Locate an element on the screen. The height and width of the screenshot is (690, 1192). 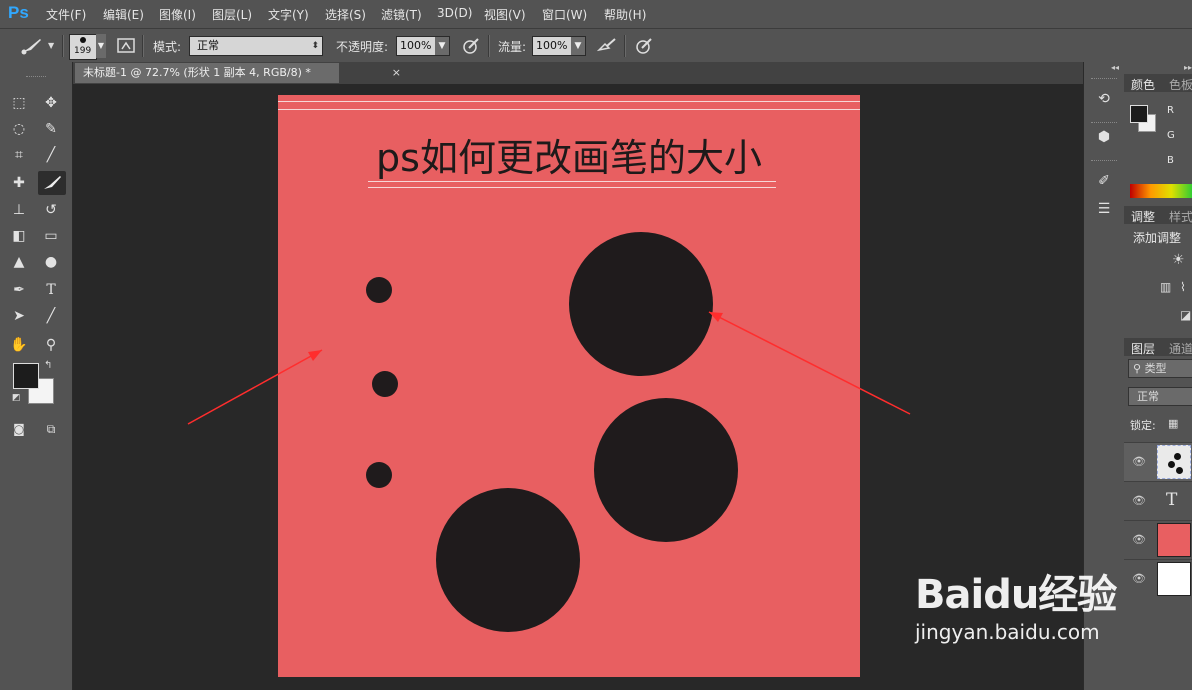
channel-g: G is located at coordinates (1171, 135).